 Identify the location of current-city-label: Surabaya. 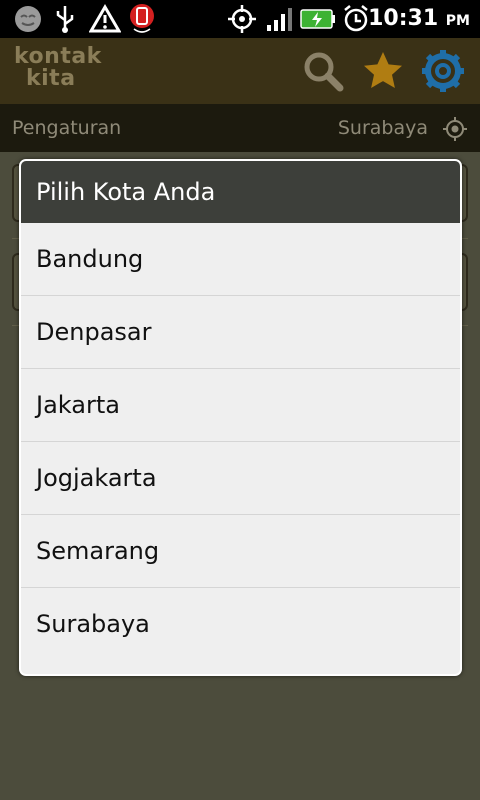
(383, 128).